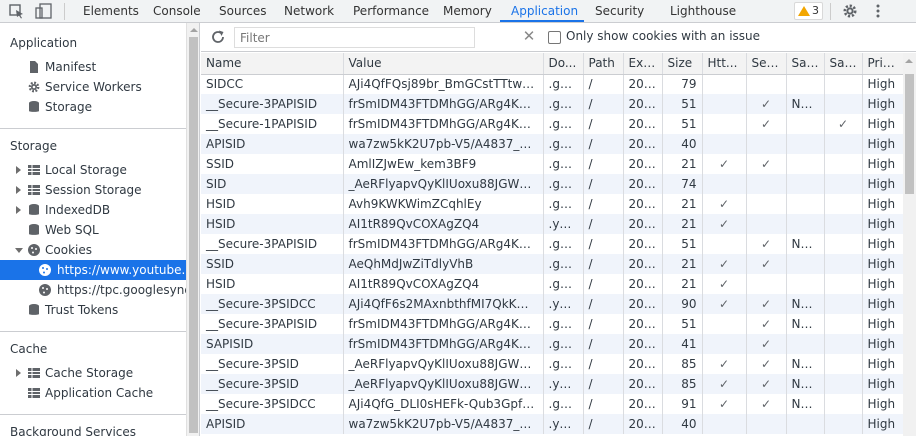 This screenshot has height=436, width=916. What do you see at coordinates (177, 11) in the screenshot?
I see `tab-console: Console` at bounding box center [177, 11].